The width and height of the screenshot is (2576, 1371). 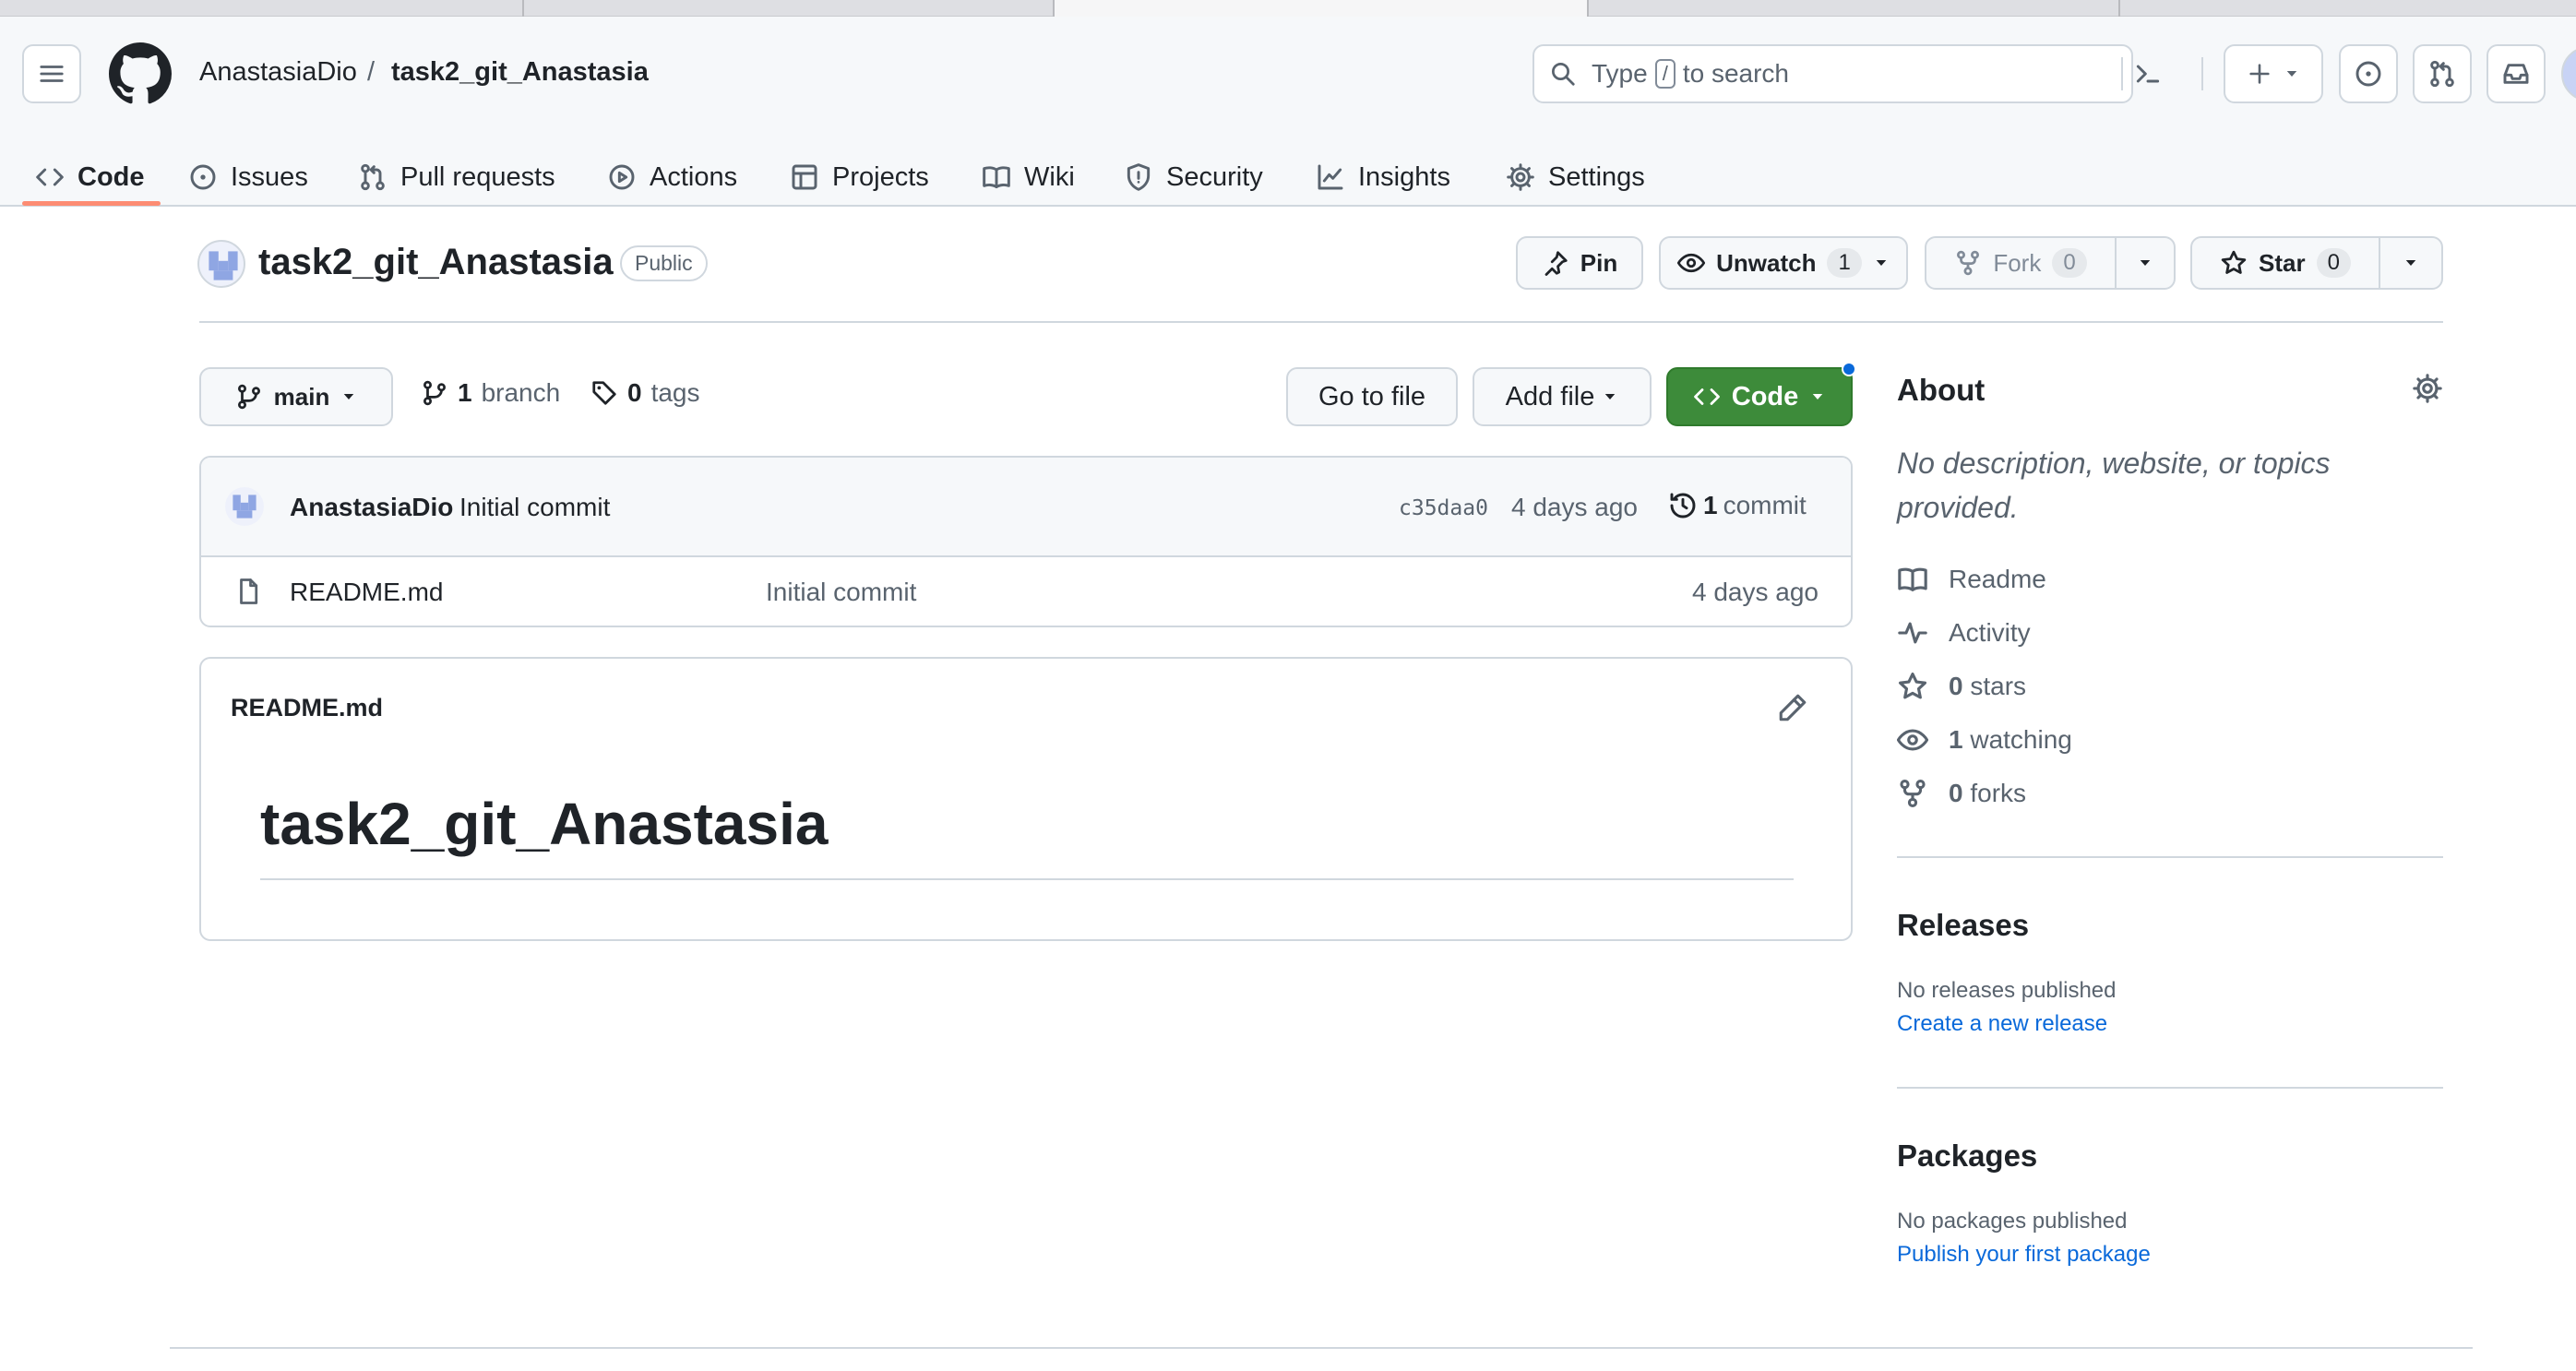 I want to click on graph-icon, so click(x=1331, y=177).